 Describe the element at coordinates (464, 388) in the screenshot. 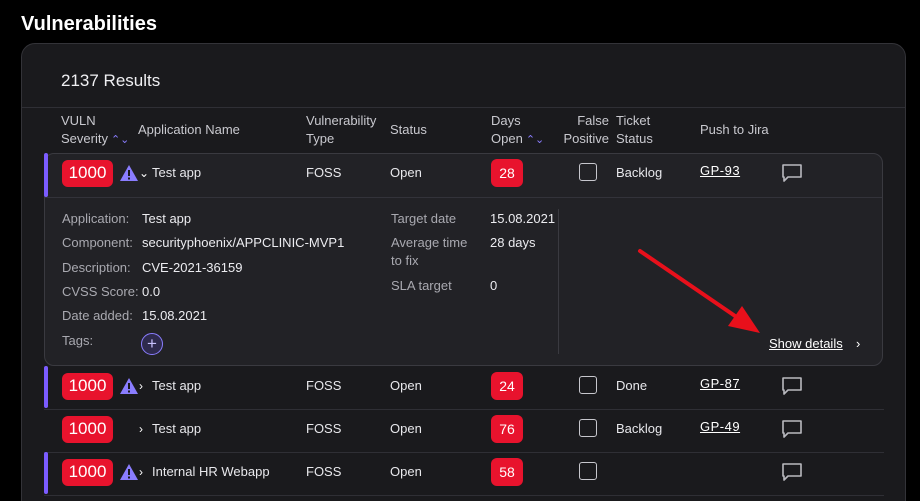

I see `table-row: 1000 › Test app FOSS Open 24 Done GP-87` at that location.